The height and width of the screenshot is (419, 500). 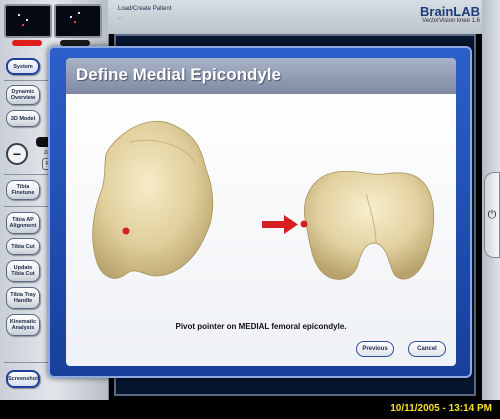 What do you see at coordinates (441, 408) in the screenshot?
I see `datetime-text: 10/11/2005 - 13:14 PM` at bounding box center [441, 408].